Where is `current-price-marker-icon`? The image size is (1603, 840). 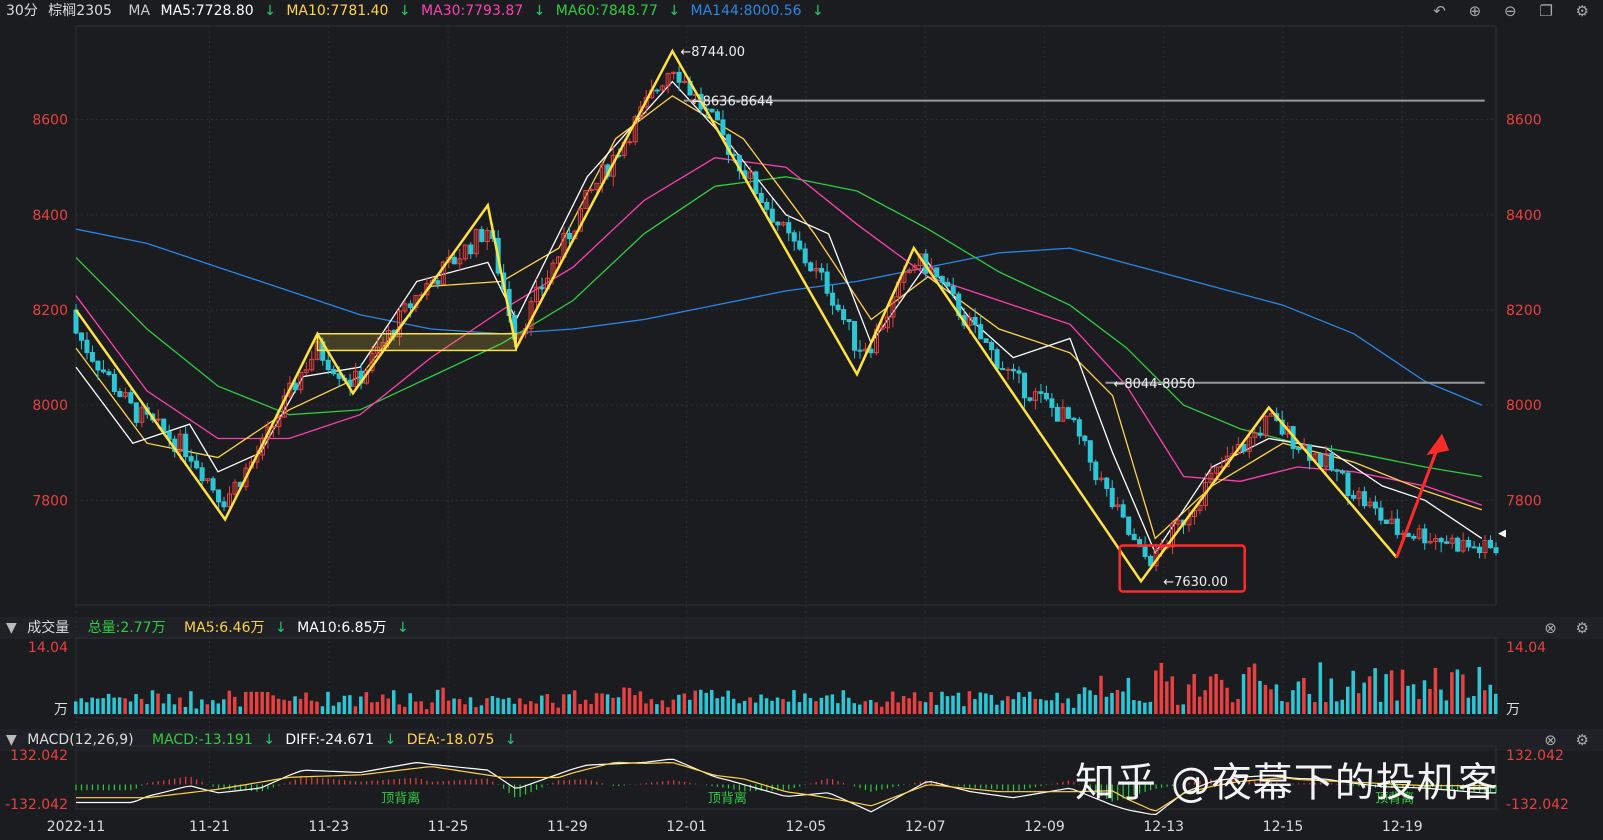 current-price-marker-icon is located at coordinates (1502, 533).